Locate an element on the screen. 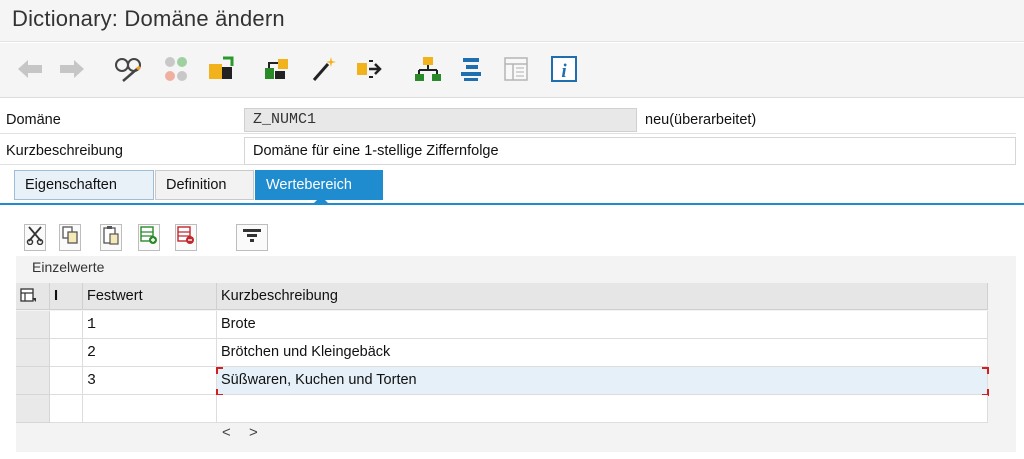 The image size is (1024, 459). column-settings-icon is located at coordinates (29, 298).